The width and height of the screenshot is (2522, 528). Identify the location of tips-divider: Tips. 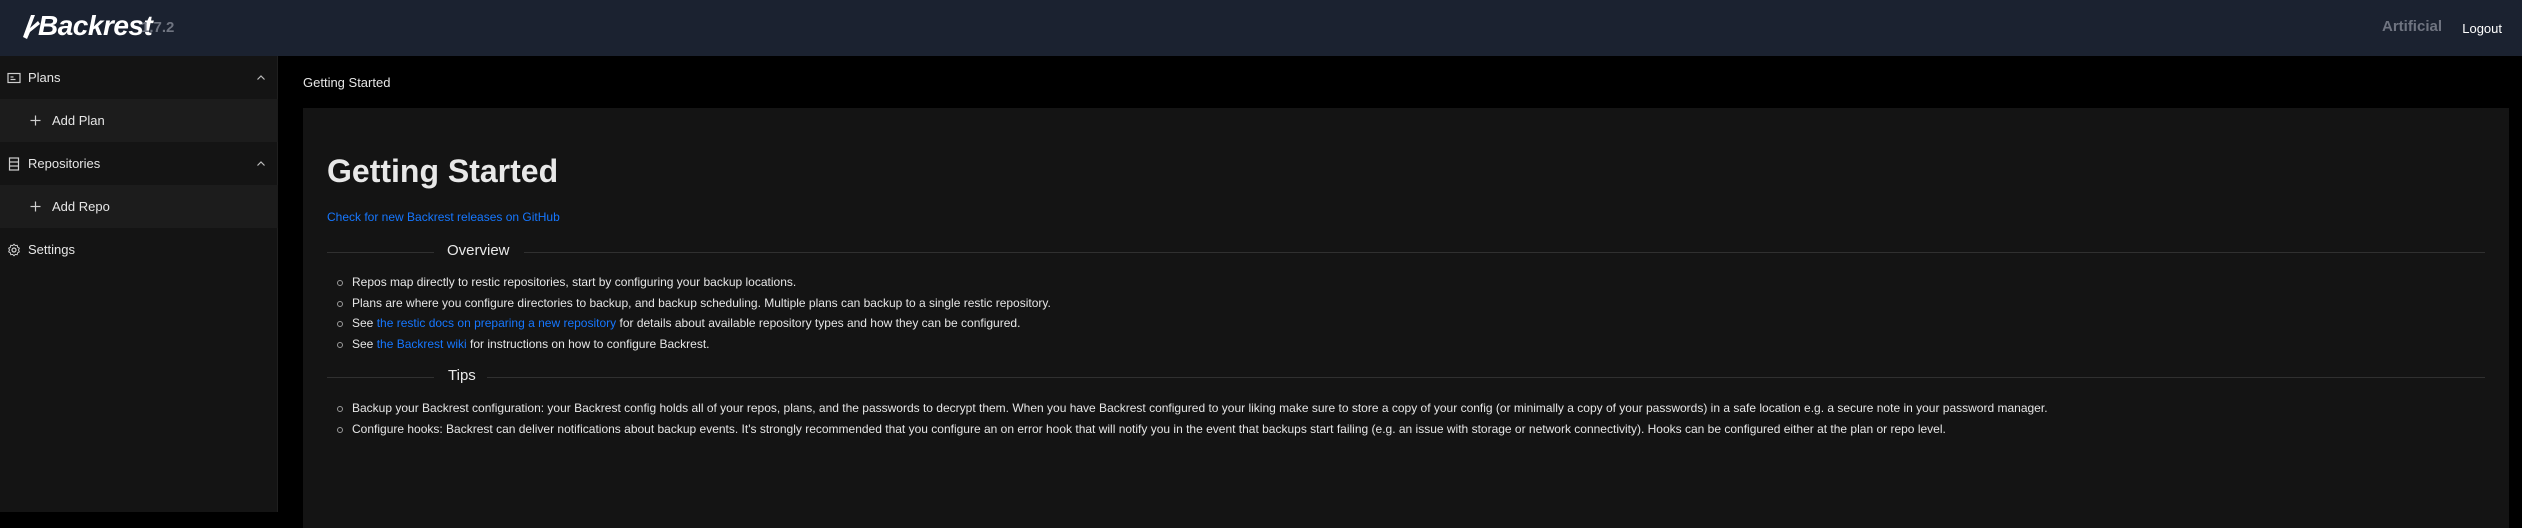
(1406, 377).